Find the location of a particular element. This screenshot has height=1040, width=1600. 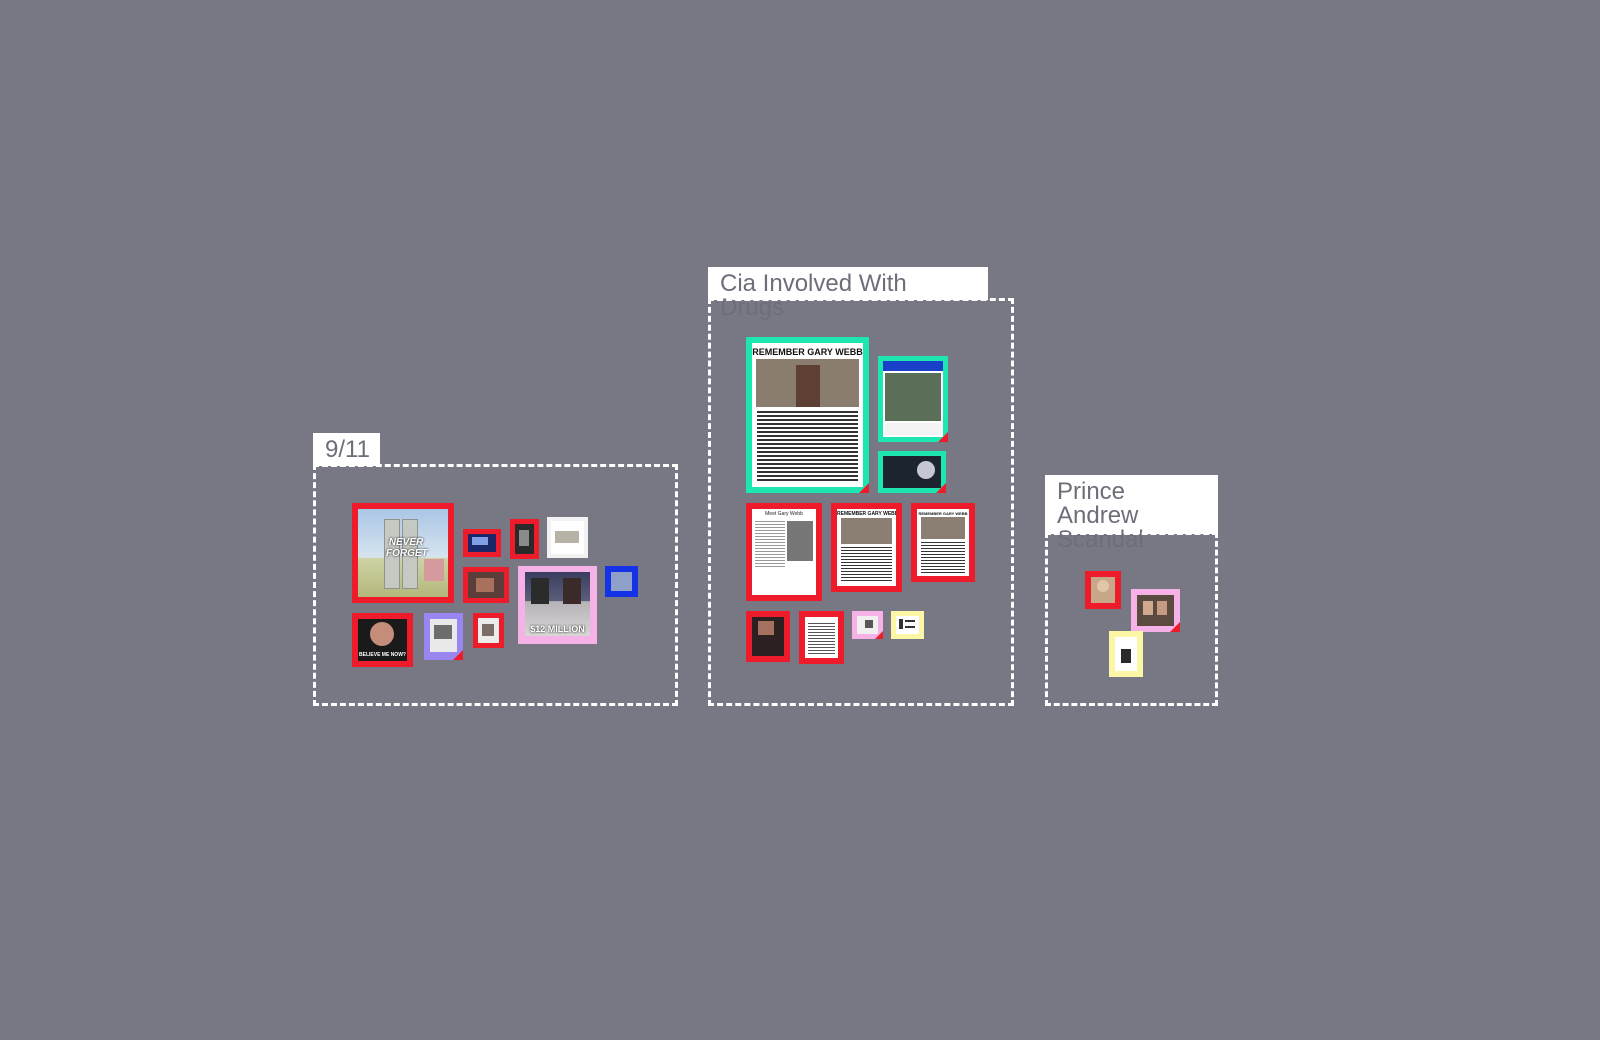

cluster-title: 9/11 is located at coordinates (347, 449).